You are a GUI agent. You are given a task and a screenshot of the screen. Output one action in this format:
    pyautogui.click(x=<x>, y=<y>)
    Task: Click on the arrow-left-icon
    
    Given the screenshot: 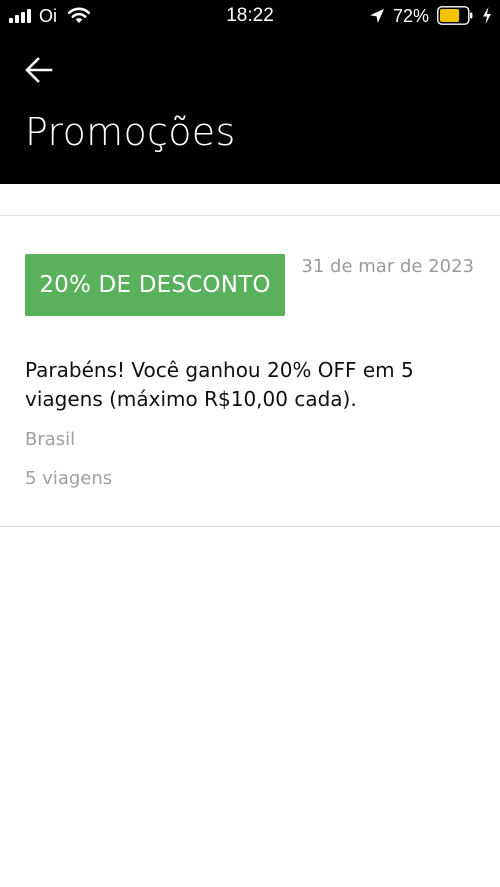 What is the action you would take?
    pyautogui.click(x=39, y=70)
    